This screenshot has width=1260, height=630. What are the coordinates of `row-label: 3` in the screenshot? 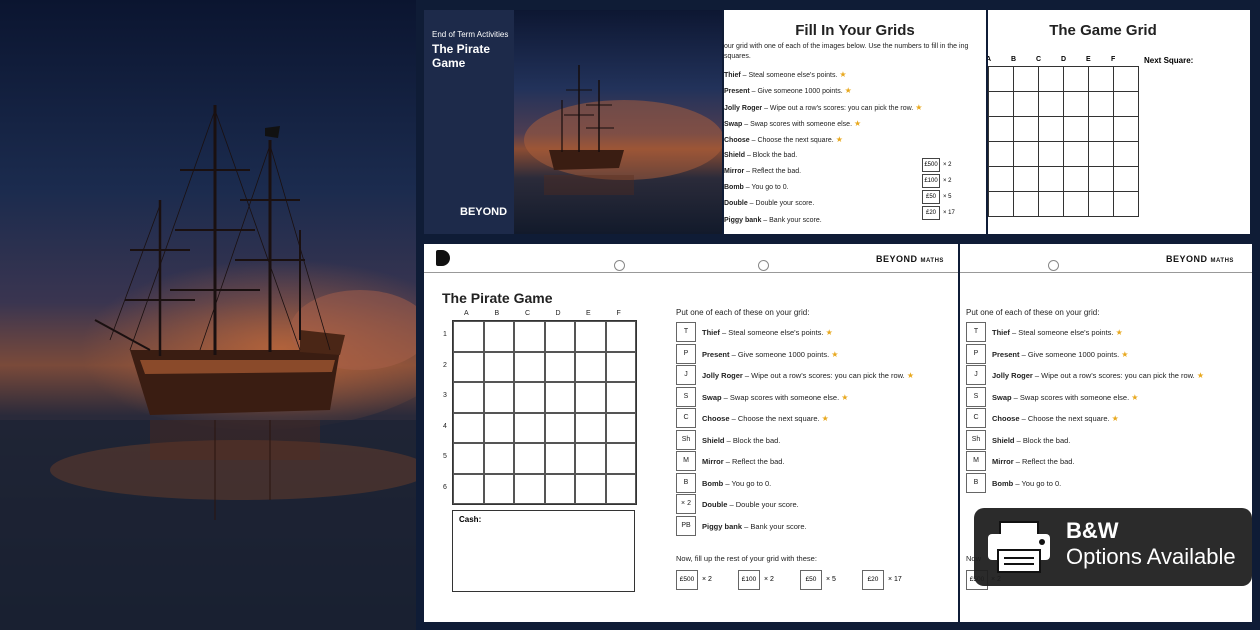 It's located at (445, 395).